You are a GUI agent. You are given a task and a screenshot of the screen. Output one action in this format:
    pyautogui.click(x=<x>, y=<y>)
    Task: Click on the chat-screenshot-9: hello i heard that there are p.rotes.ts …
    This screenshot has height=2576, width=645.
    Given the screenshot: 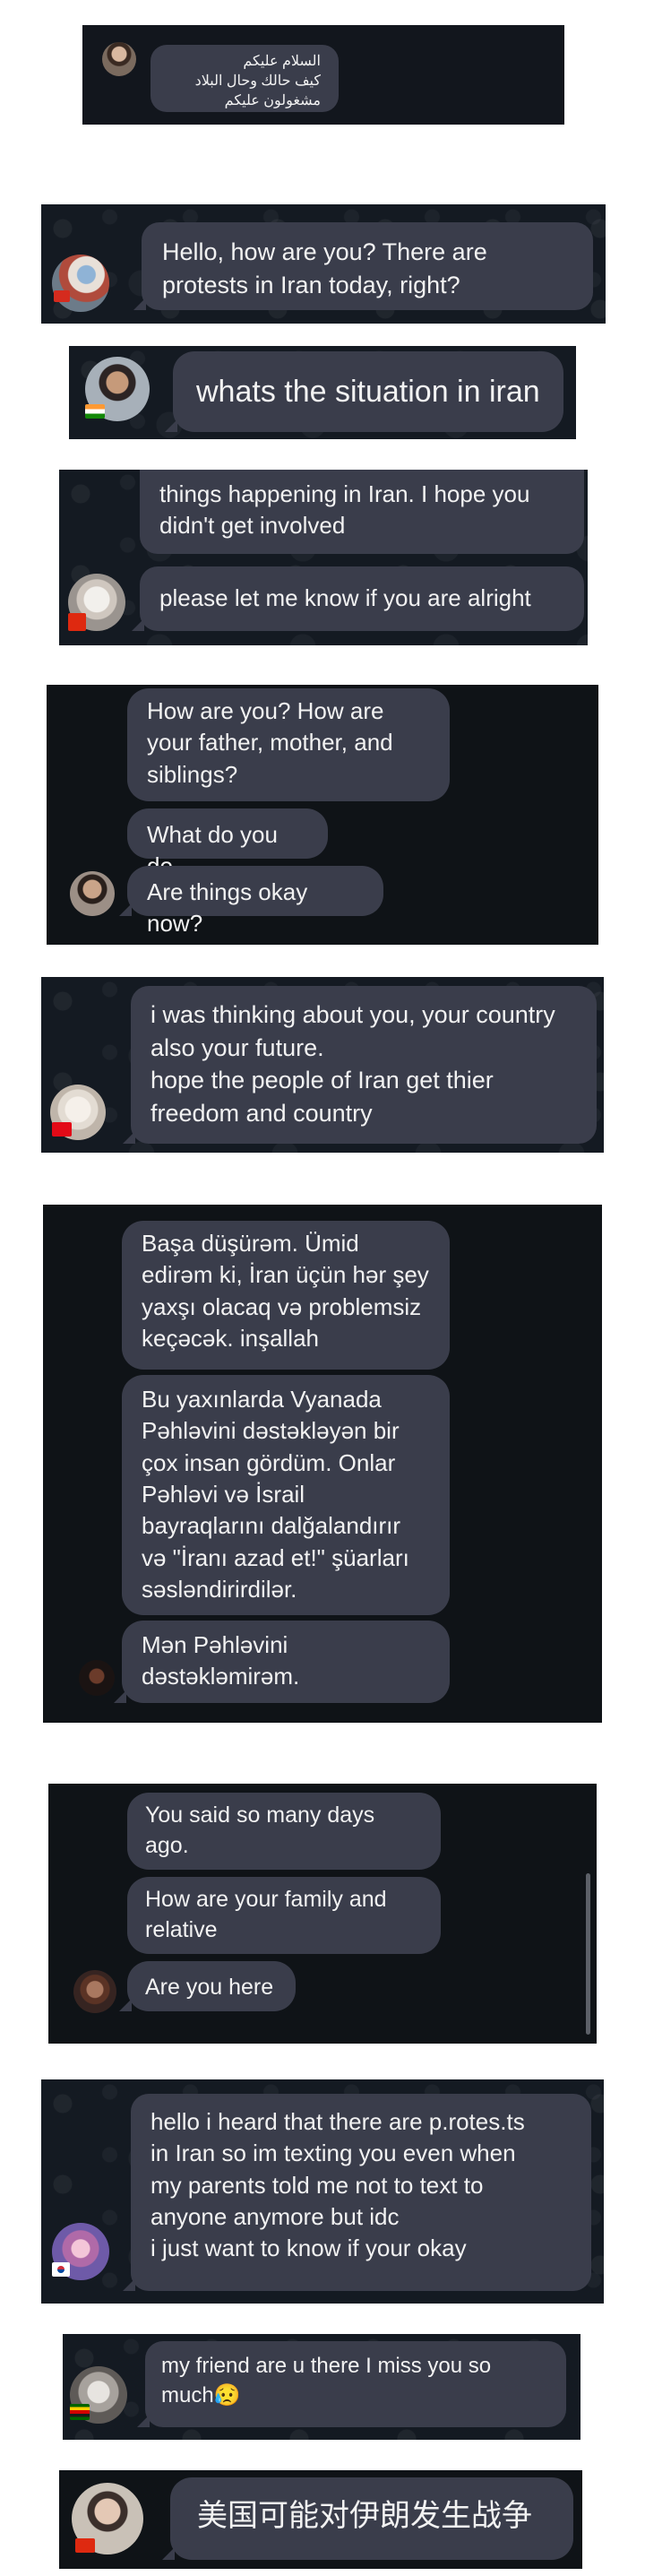 What is the action you would take?
    pyautogui.click(x=322, y=2191)
    